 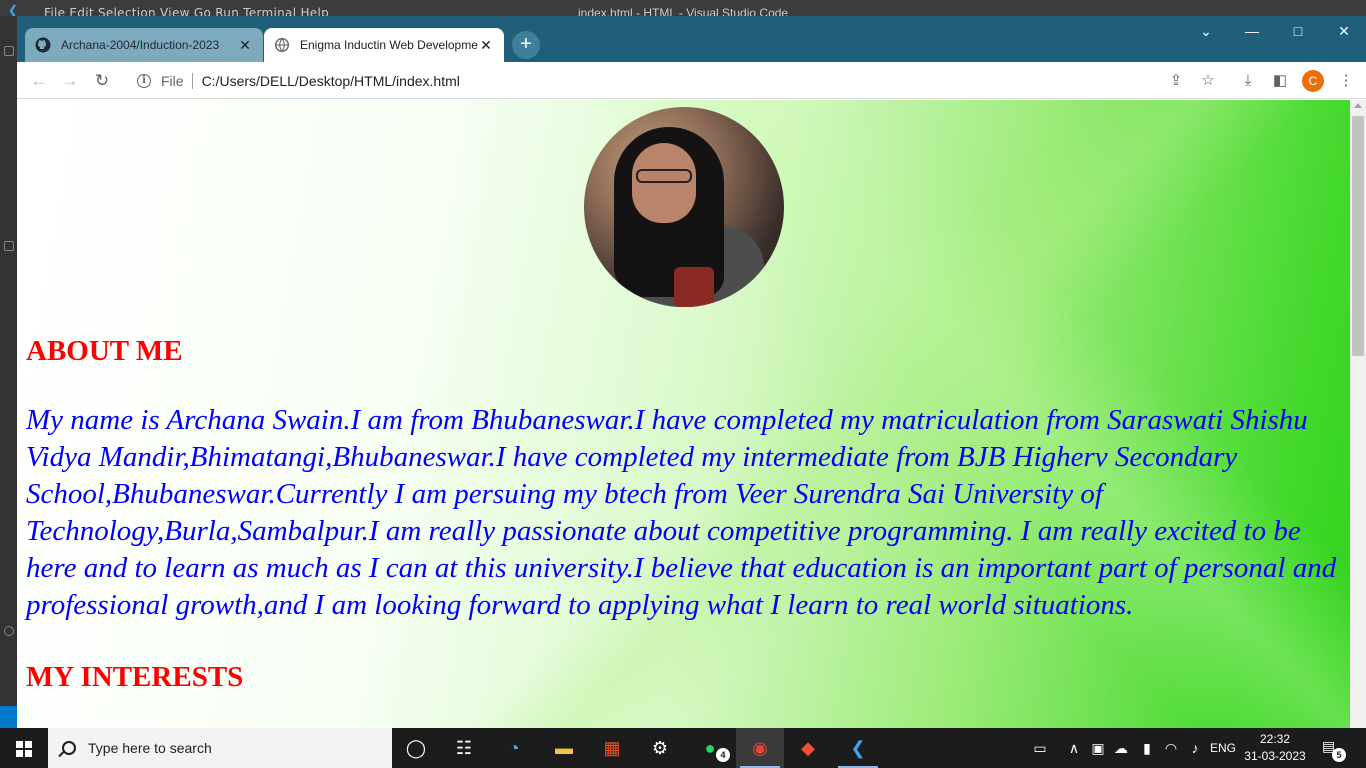 What do you see at coordinates (464, 748) in the screenshot?
I see `task-view-icon: ☷` at bounding box center [464, 748].